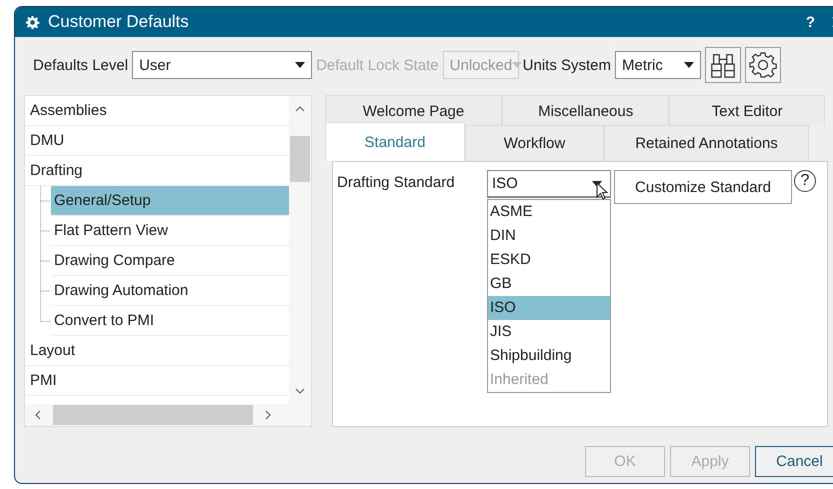 The width and height of the screenshot is (833, 489). Describe the element at coordinates (549, 284) in the screenshot. I see `dropdown-option: GB` at that location.